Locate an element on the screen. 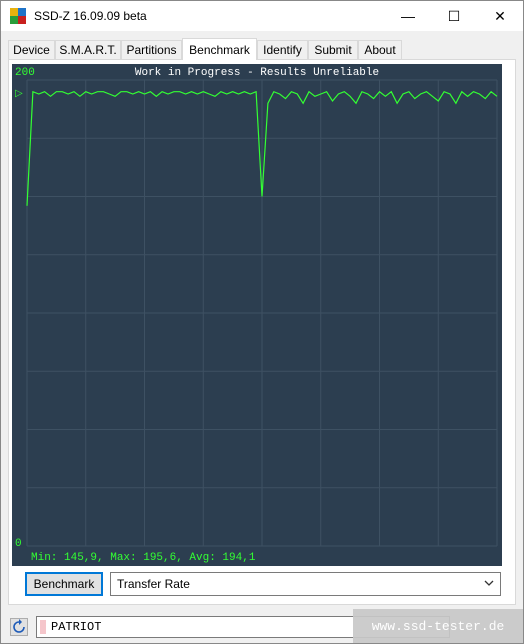 This screenshot has width=524, height=644. minimize-button: — is located at coordinates (408, 16).